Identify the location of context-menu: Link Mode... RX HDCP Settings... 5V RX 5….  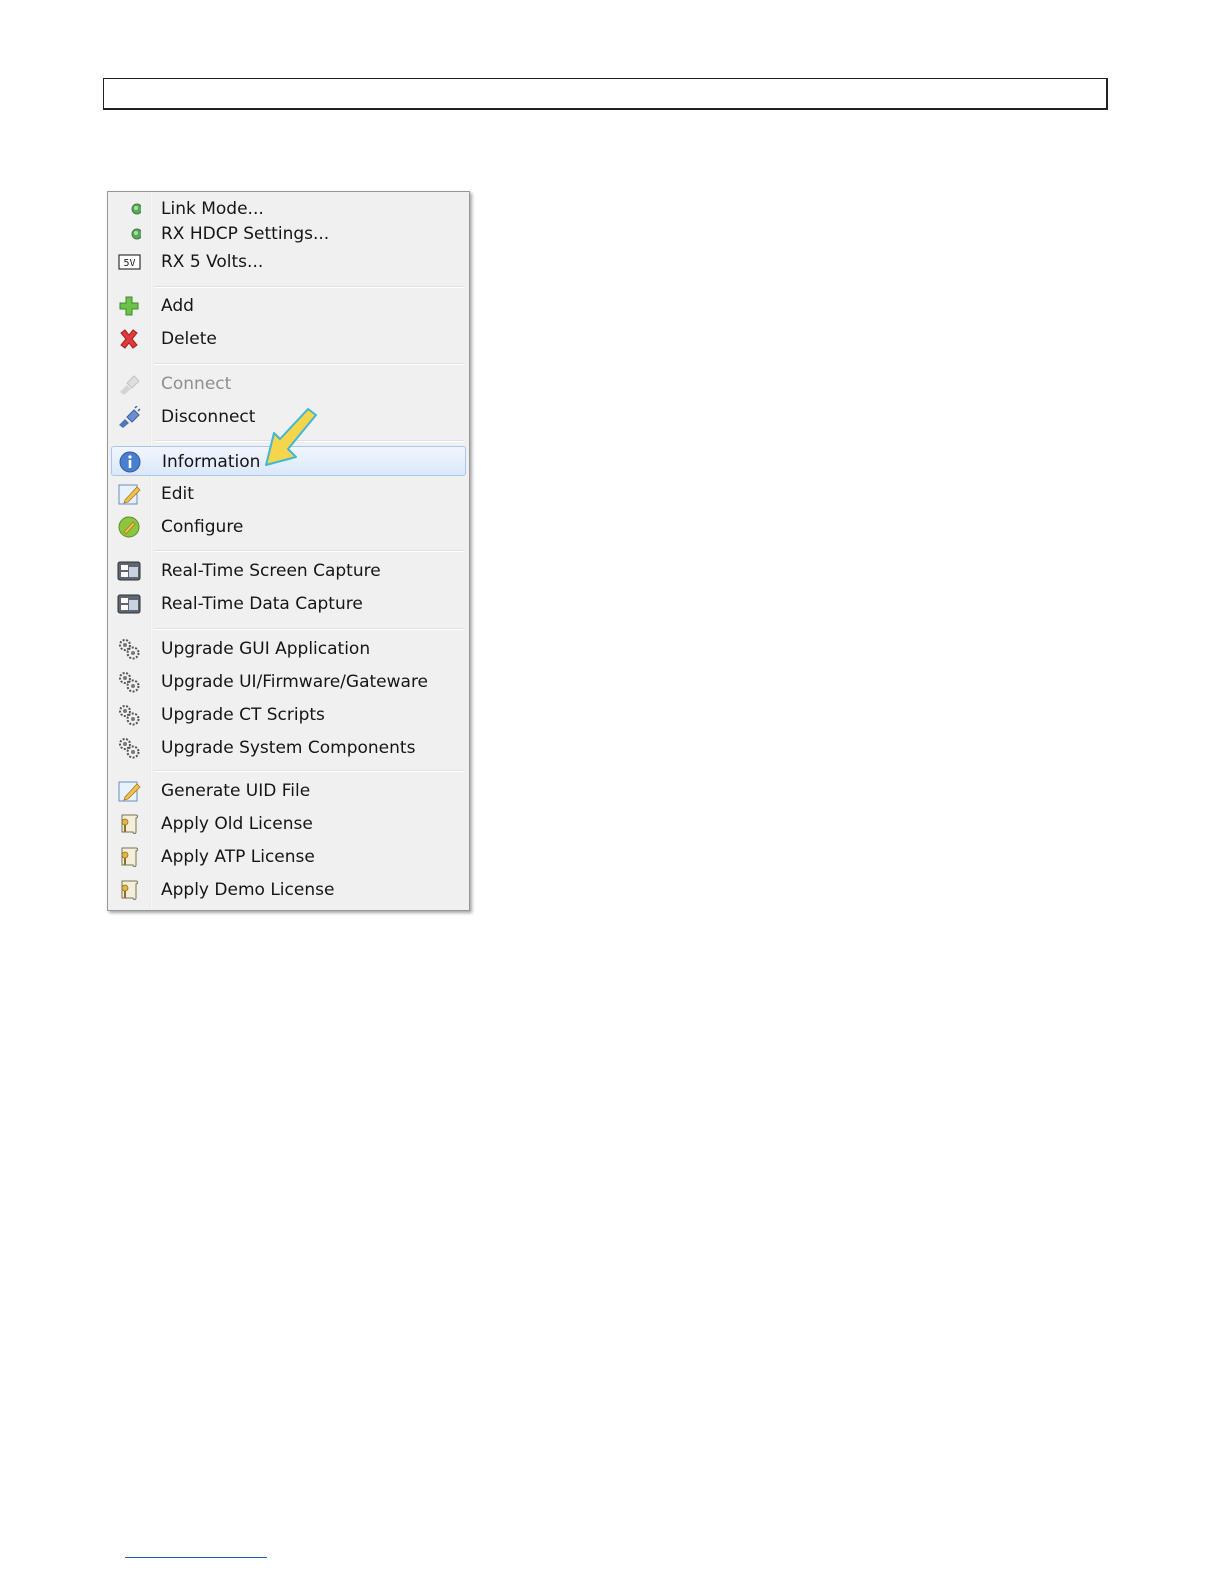
(288, 551).